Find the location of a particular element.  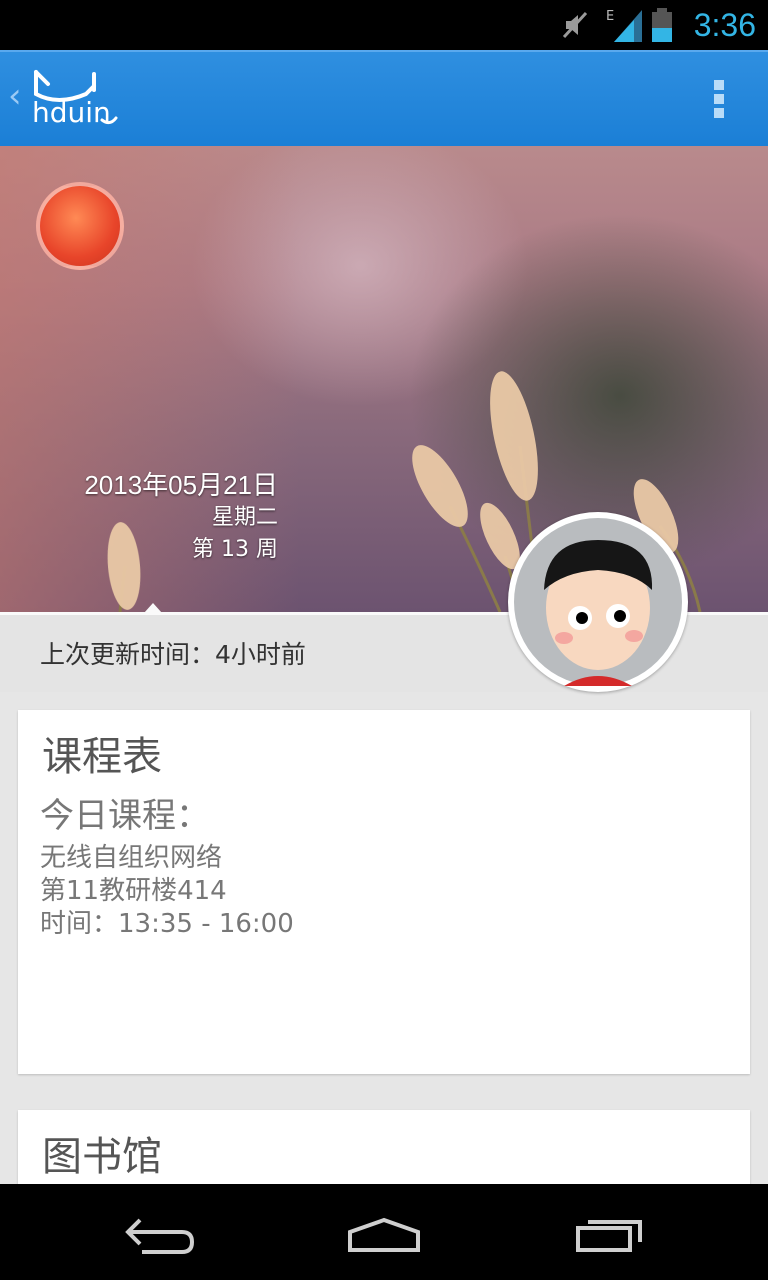

back-nav-icon is located at coordinates (162, 1232).